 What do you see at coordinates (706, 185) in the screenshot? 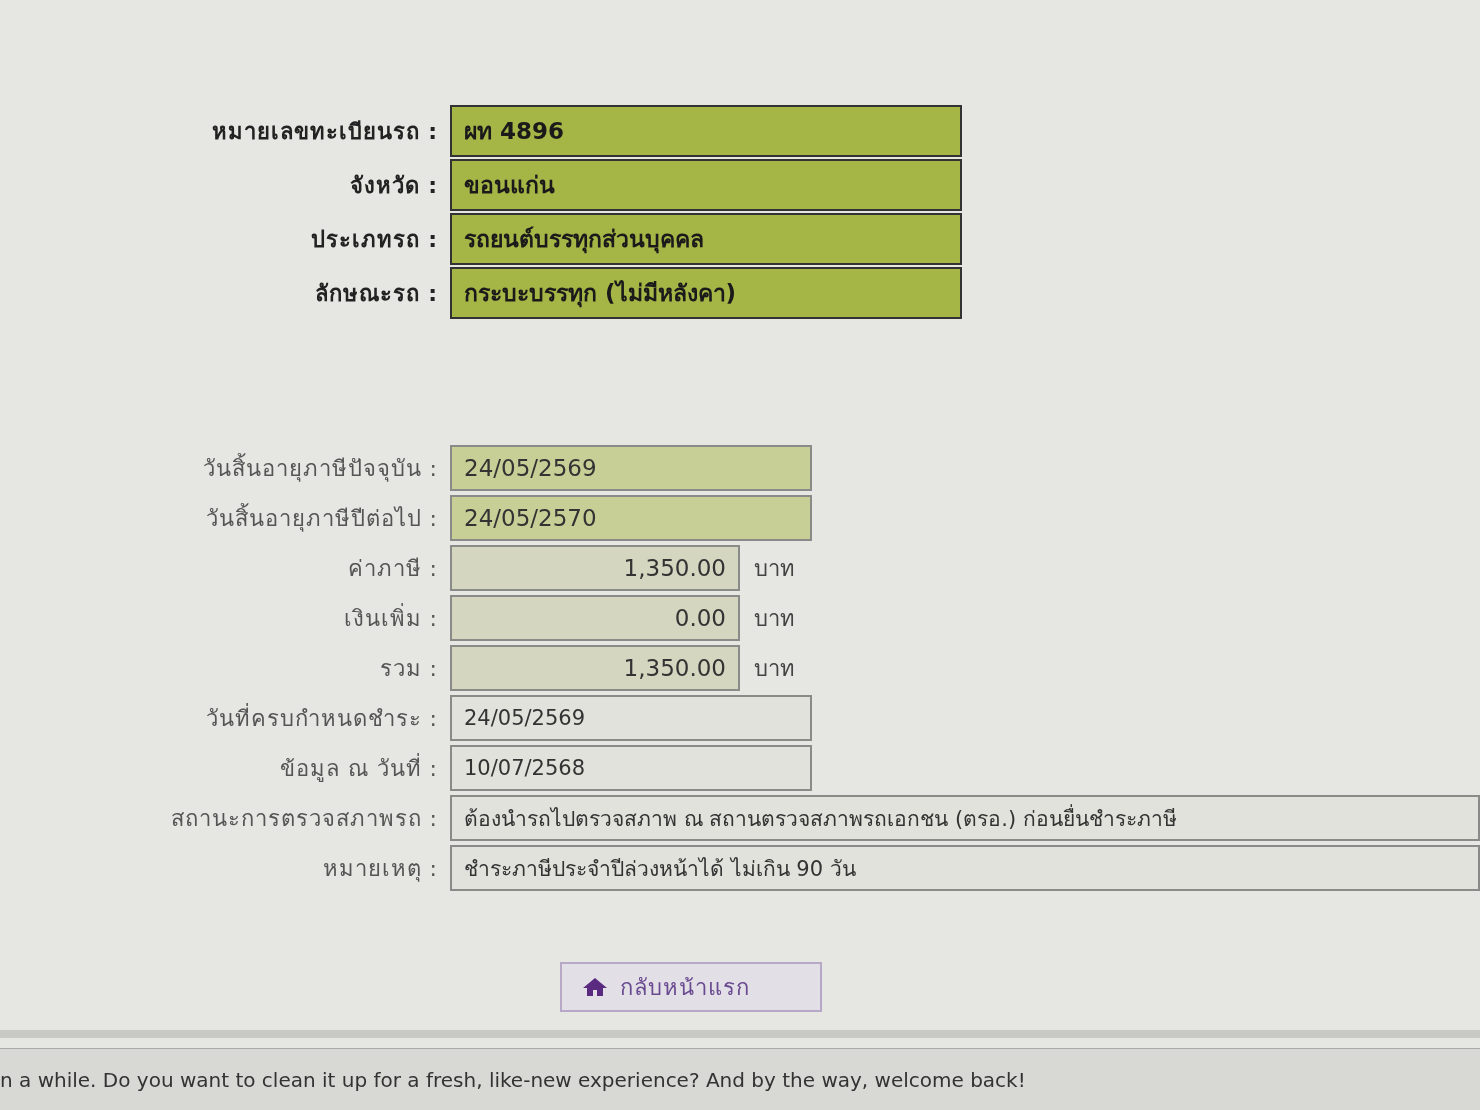
I see `value-field: ขอนแก่น` at bounding box center [706, 185].